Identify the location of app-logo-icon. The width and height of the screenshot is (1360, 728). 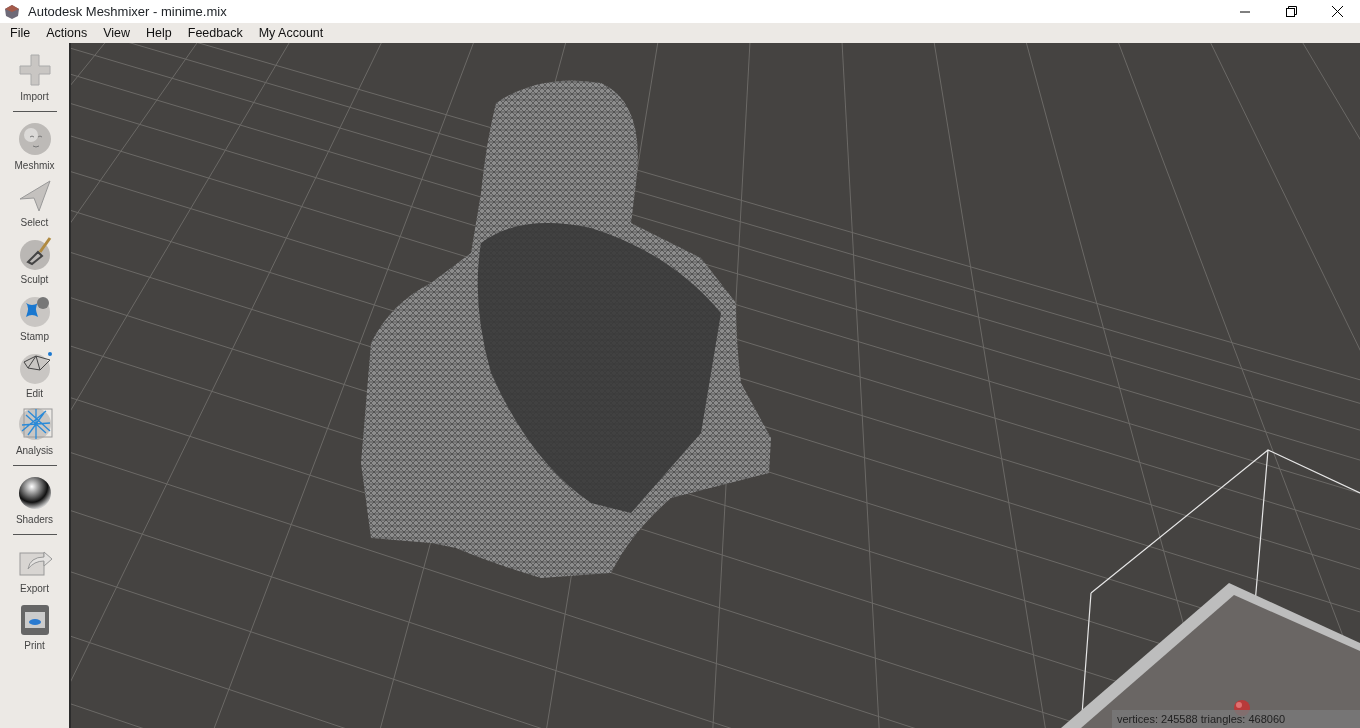
(12, 11).